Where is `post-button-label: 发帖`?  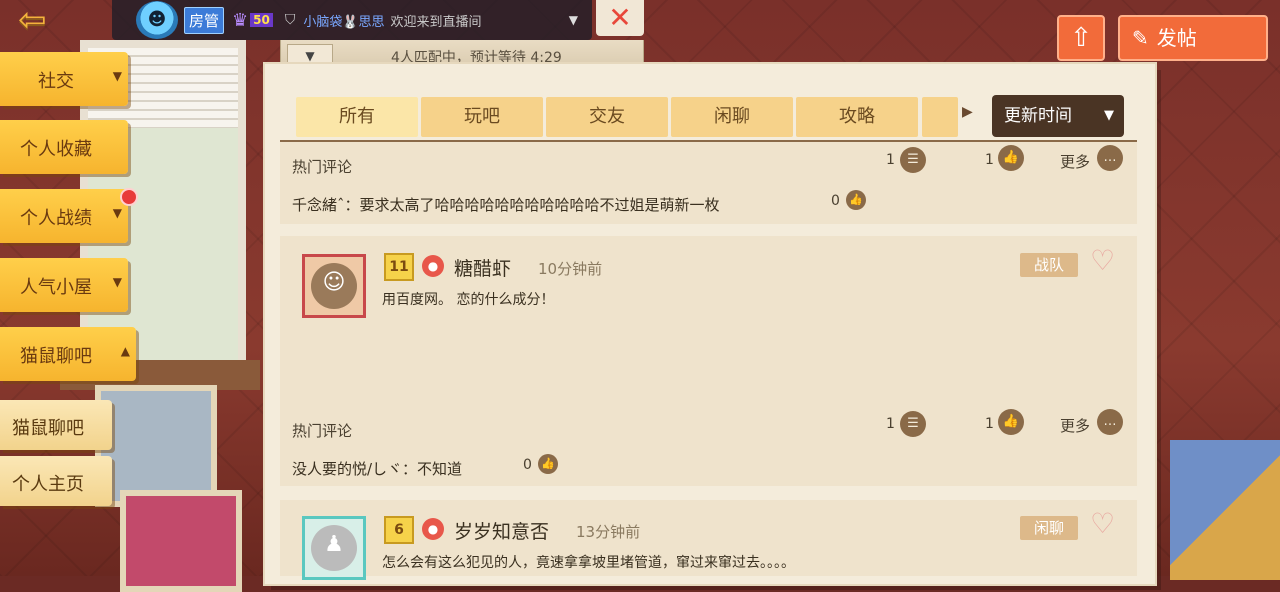
post-button-label: 发帖 is located at coordinates (1176, 38).